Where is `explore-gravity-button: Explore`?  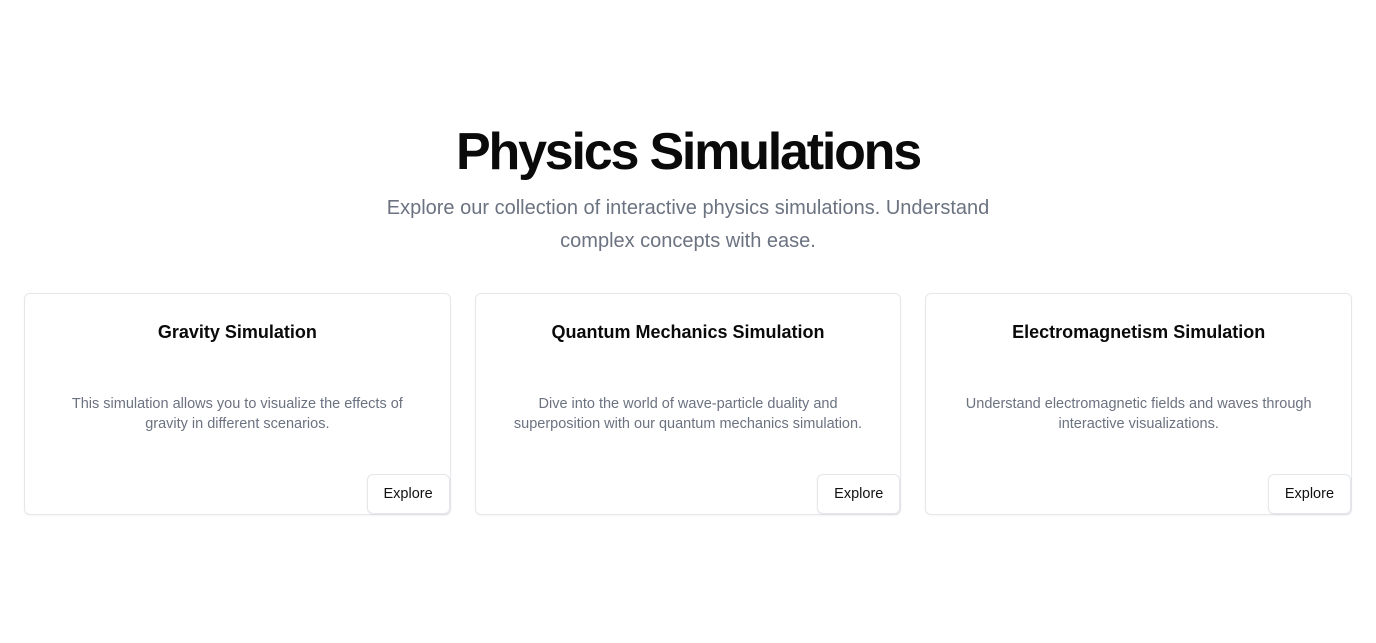 explore-gravity-button: Explore is located at coordinates (408, 494).